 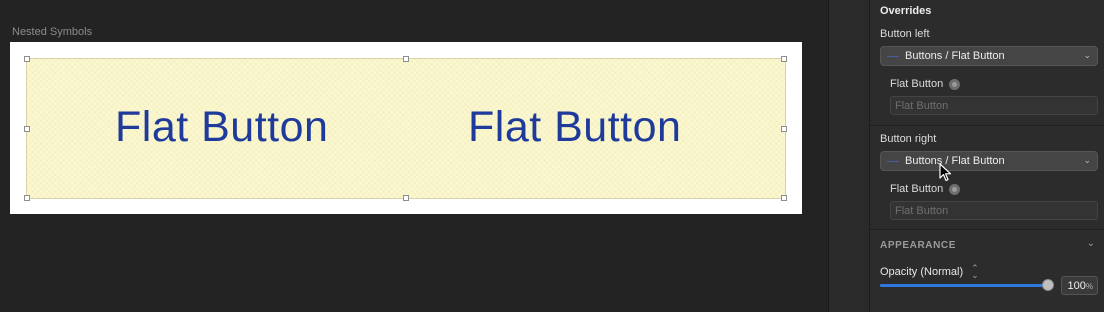 I want to click on artboard-title: Nested Symbols, so click(x=52, y=32).